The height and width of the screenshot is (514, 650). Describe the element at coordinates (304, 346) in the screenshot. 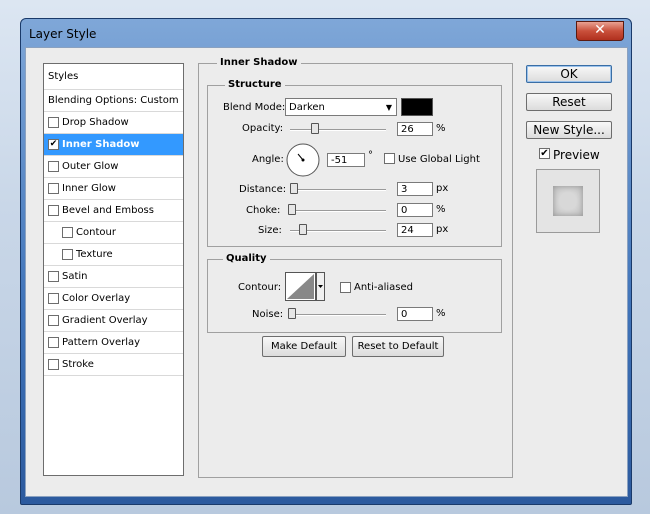

I see `make-default-button: Make Default` at that location.